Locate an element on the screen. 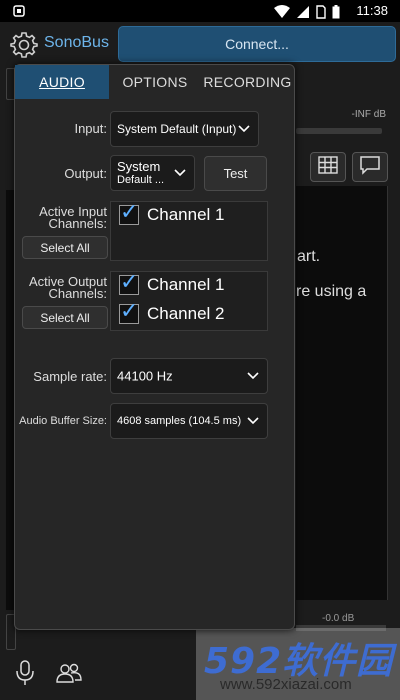 This screenshot has width=400, height=700. input-meter is located at coordinates (339, 131).